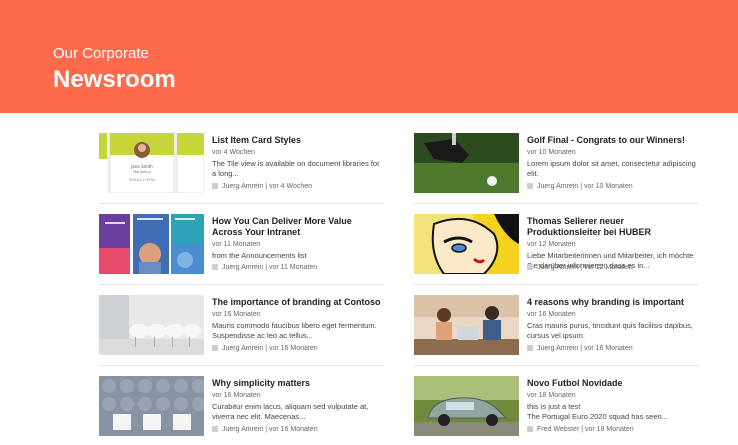 Image resolution: width=738 pixels, height=445 pixels. I want to click on vintage-car-image, so click(466, 406).